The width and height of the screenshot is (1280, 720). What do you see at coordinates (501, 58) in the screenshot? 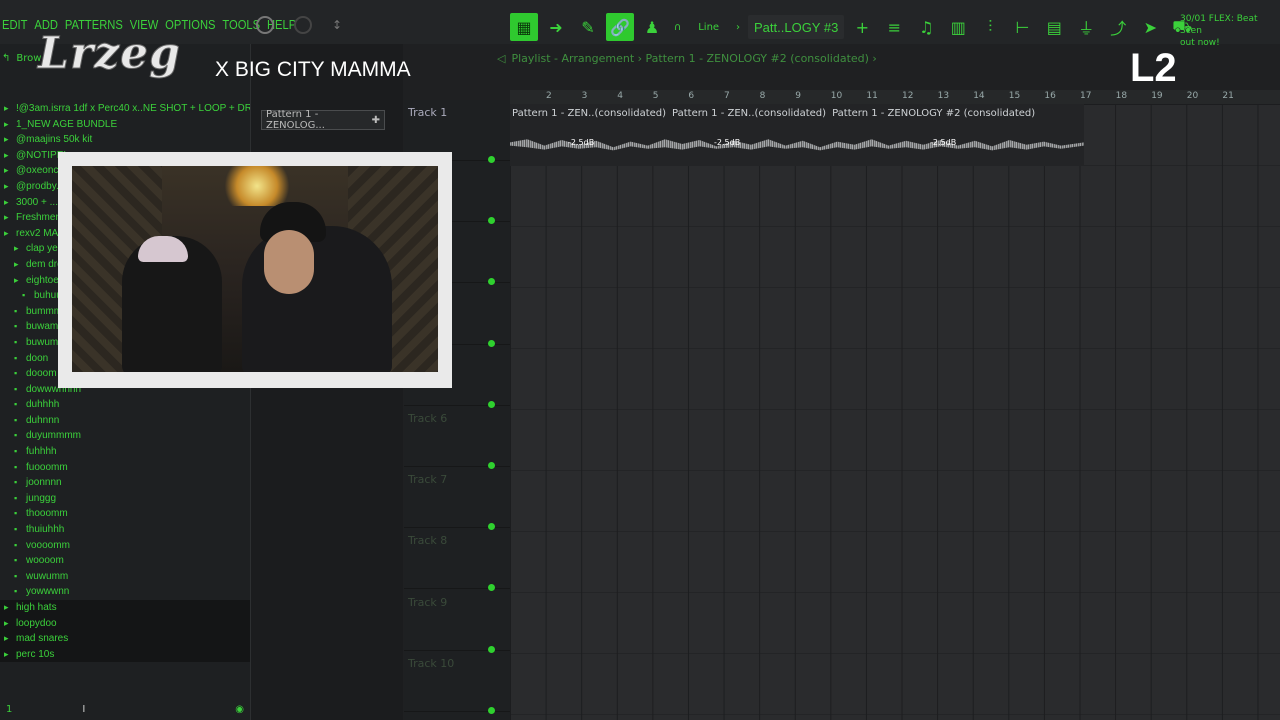
I see `speaker-icon: ◁` at bounding box center [501, 58].